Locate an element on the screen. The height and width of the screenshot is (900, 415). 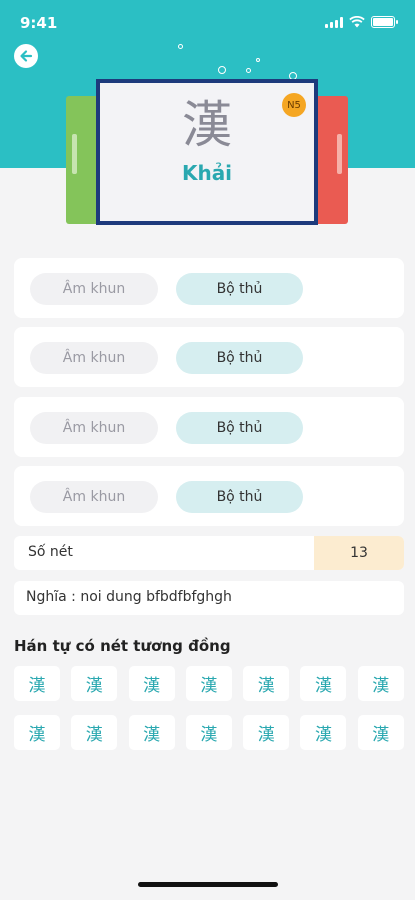
cellular-signal-icon is located at coordinates (334, 22).